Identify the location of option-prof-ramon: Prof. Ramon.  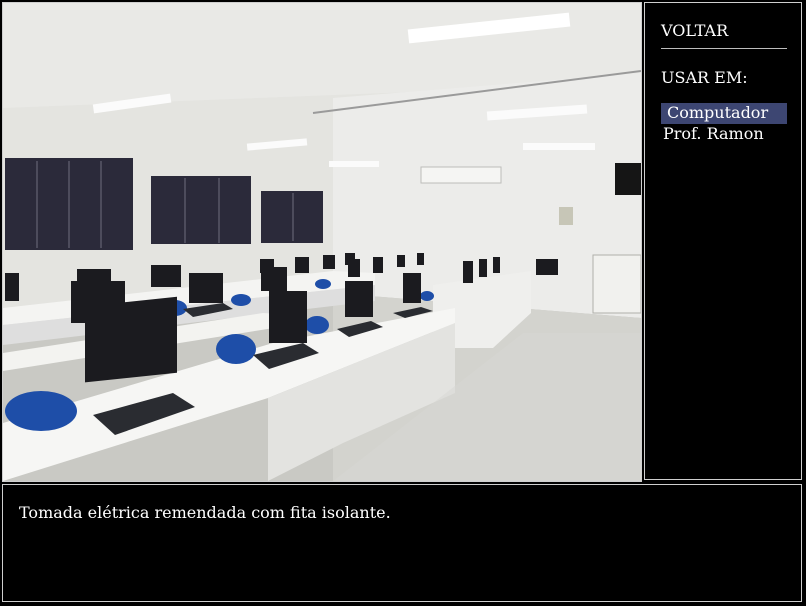
(724, 134).